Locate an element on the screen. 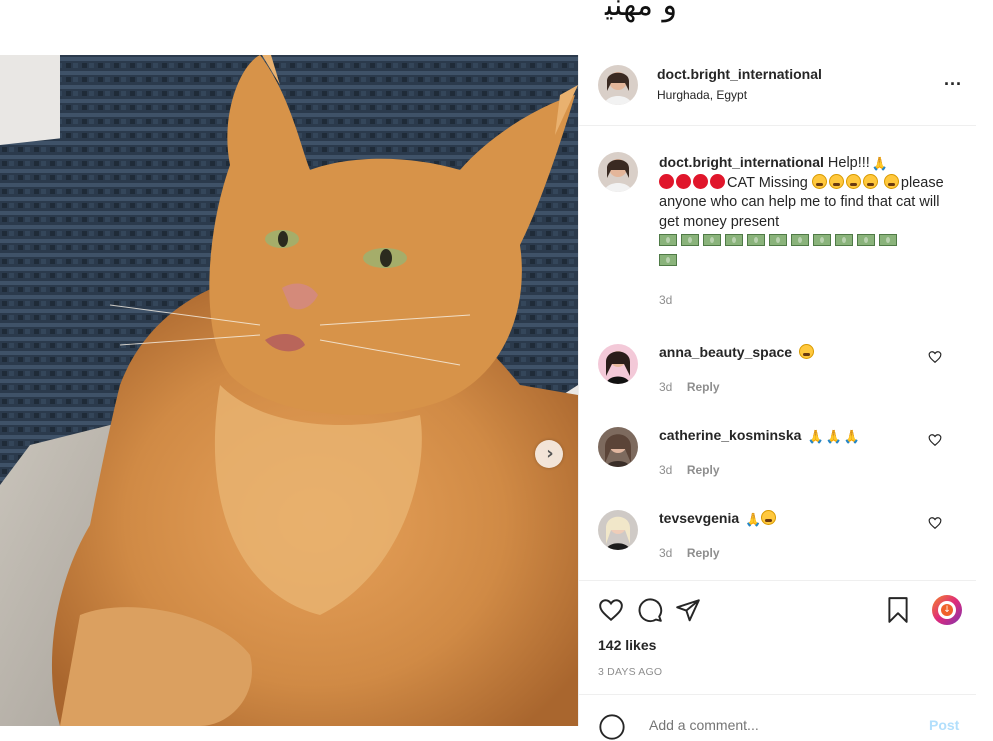 The width and height of the screenshot is (993, 741). author-username: doct.bright_international is located at coordinates (739, 74).